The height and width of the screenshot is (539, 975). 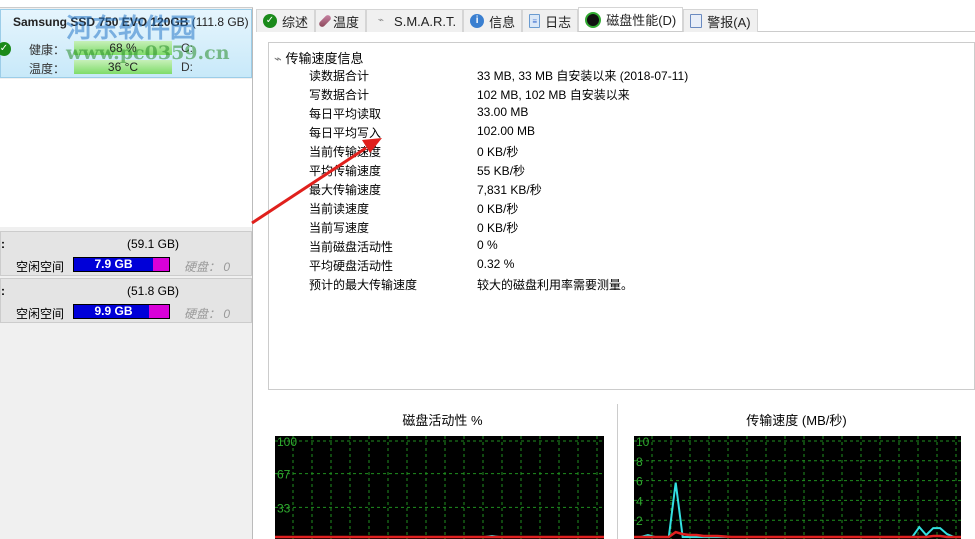 What do you see at coordinates (555, 285) in the screenshot?
I see `info-value: 较大的磁盘利用率需要测量。` at bounding box center [555, 285].